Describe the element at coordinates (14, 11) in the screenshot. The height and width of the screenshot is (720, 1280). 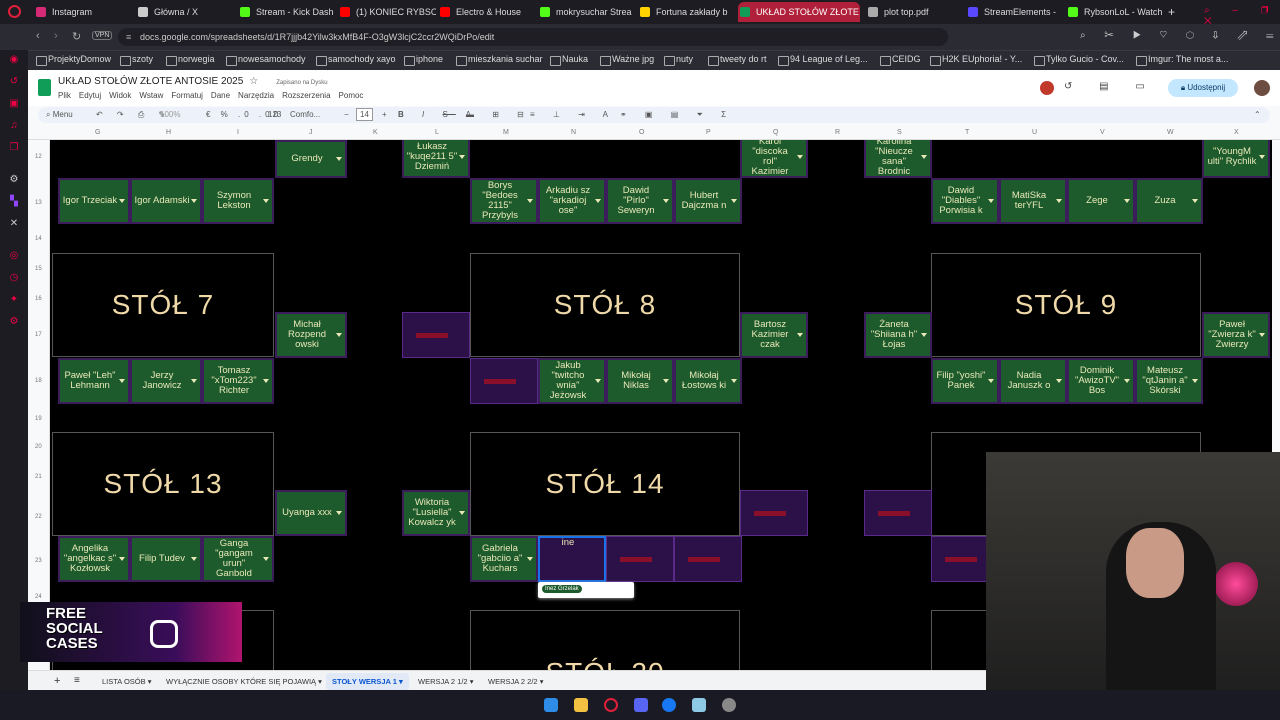
I see `opera-logo-icon` at that location.